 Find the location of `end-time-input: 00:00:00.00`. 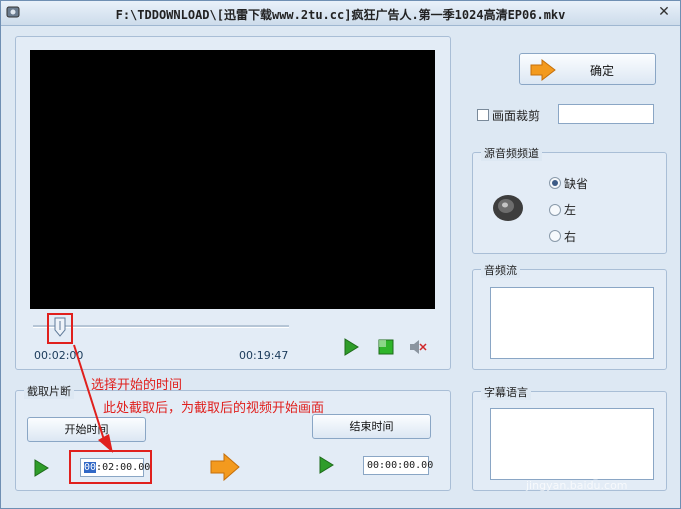

end-time-input: 00:00:00.00 is located at coordinates (398, 465).